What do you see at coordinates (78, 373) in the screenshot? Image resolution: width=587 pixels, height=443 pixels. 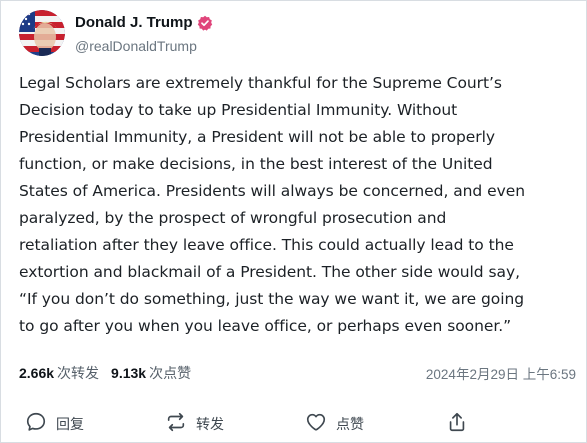 I see `reposts-label: 次转发` at bounding box center [78, 373].